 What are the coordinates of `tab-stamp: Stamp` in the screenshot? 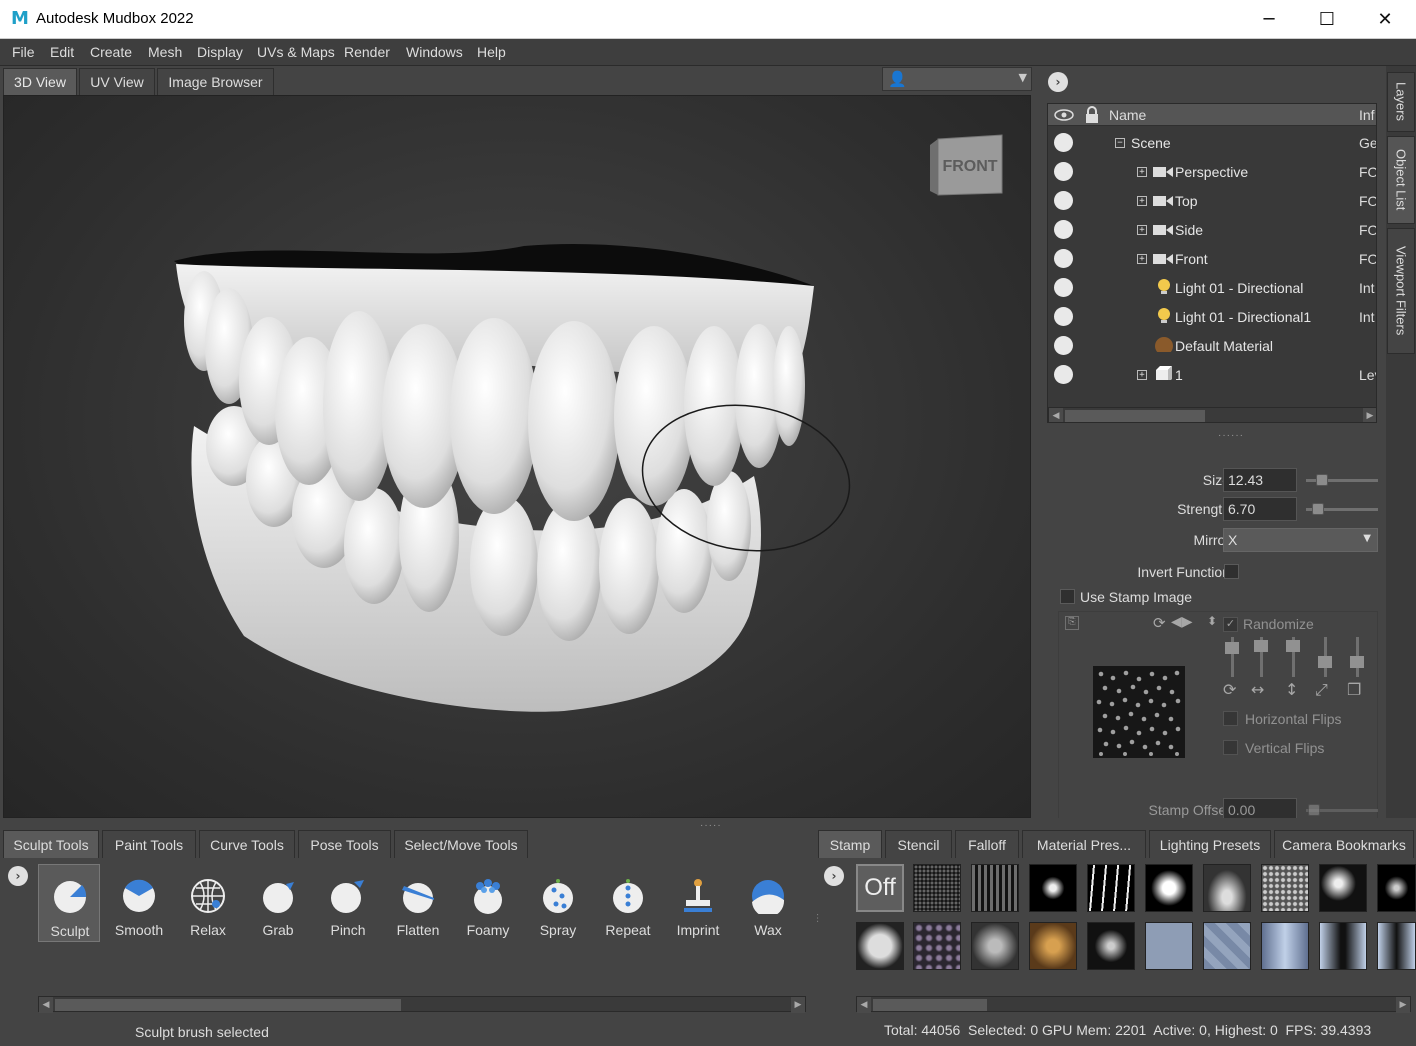 It's located at (850, 844).